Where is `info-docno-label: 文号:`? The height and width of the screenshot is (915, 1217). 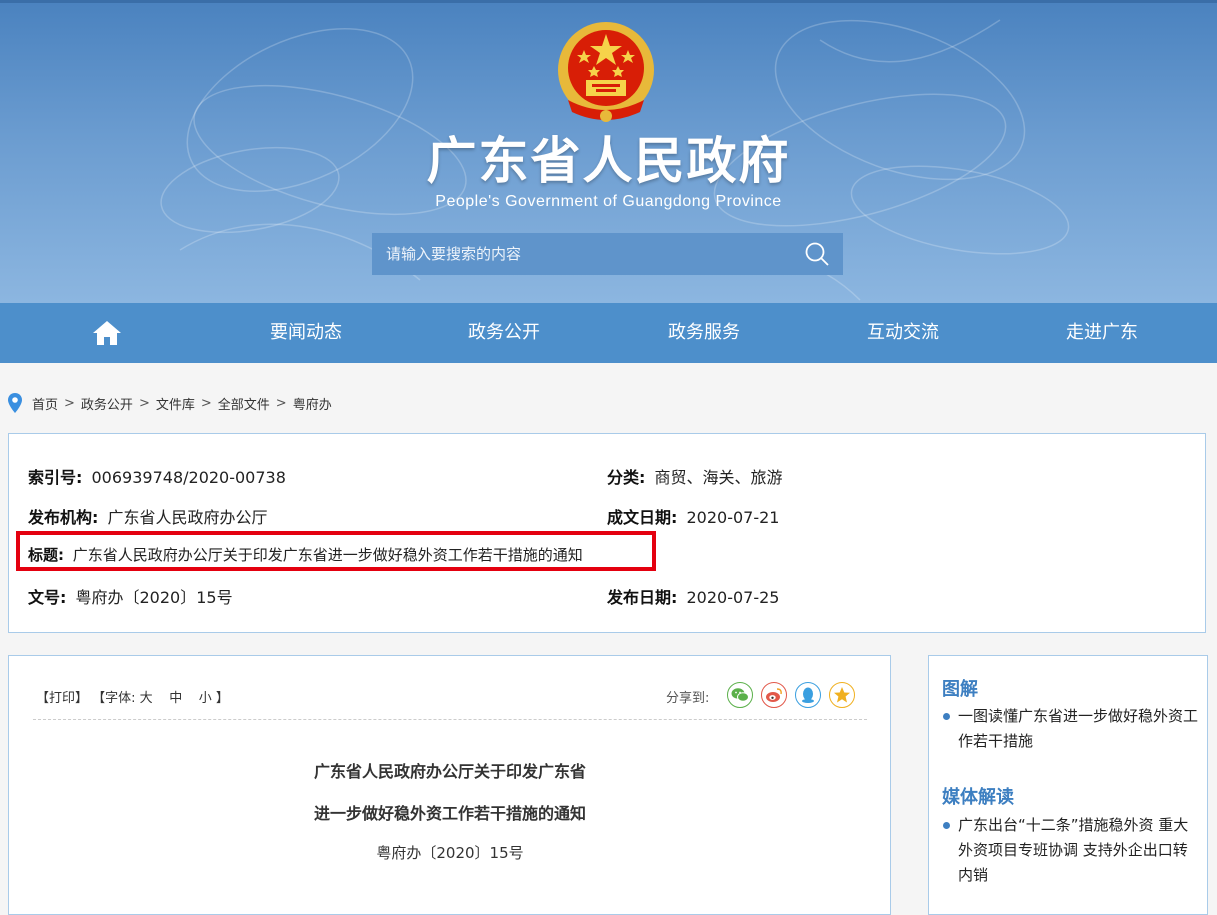 info-docno-label: 文号: is located at coordinates (47, 597).